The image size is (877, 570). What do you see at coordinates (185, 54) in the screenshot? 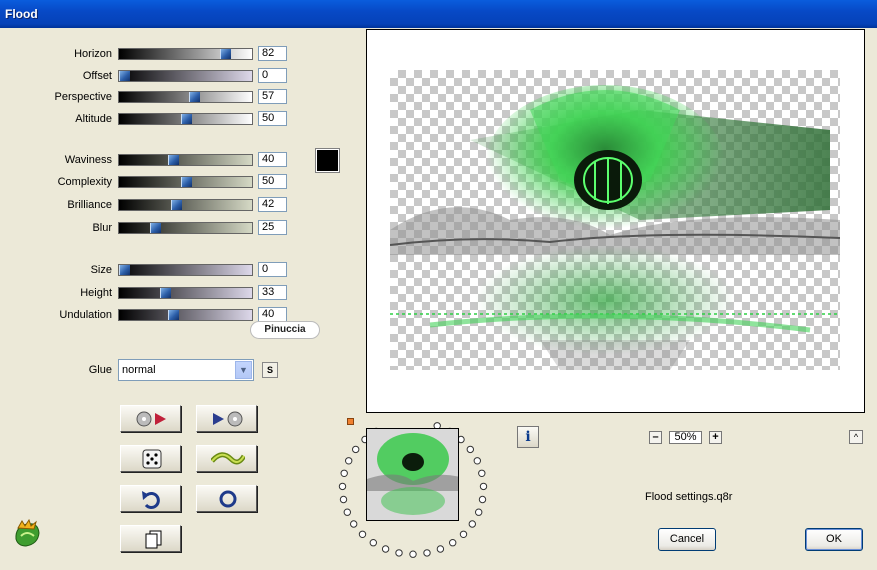
I see `horizon-slider` at bounding box center [185, 54].